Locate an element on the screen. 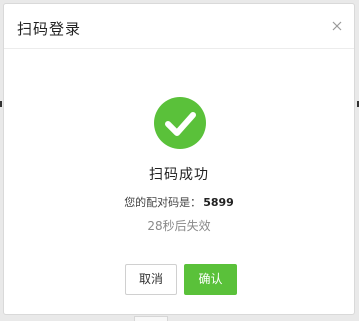 The height and width of the screenshot is (321, 359). expiry-countdown: 28秒后失效 is located at coordinates (179, 226).